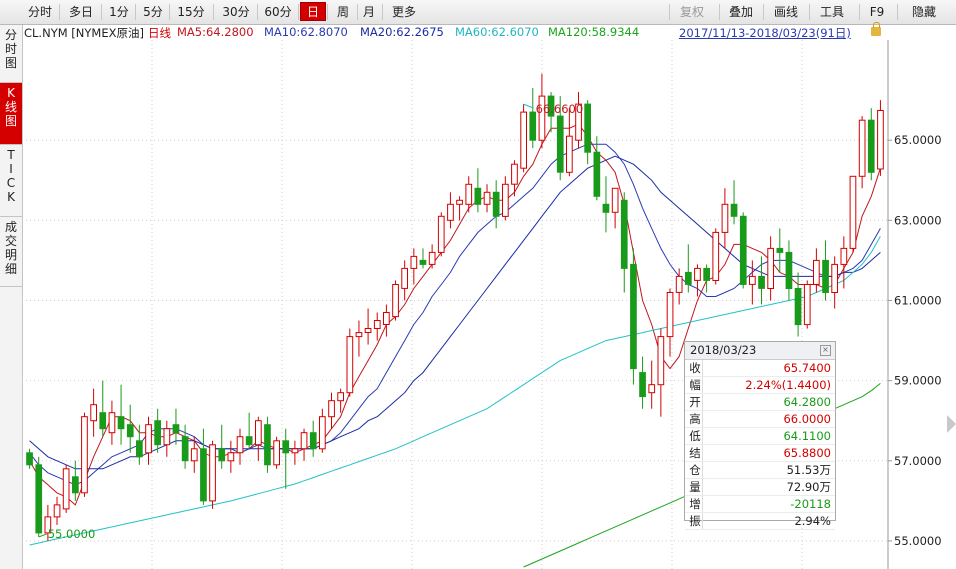 The height and width of the screenshot is (569, 956). What do you see at coordinates (343, 11) in the screenshot?
I see `period-button-8: 周` at bounding box center [343, 11].